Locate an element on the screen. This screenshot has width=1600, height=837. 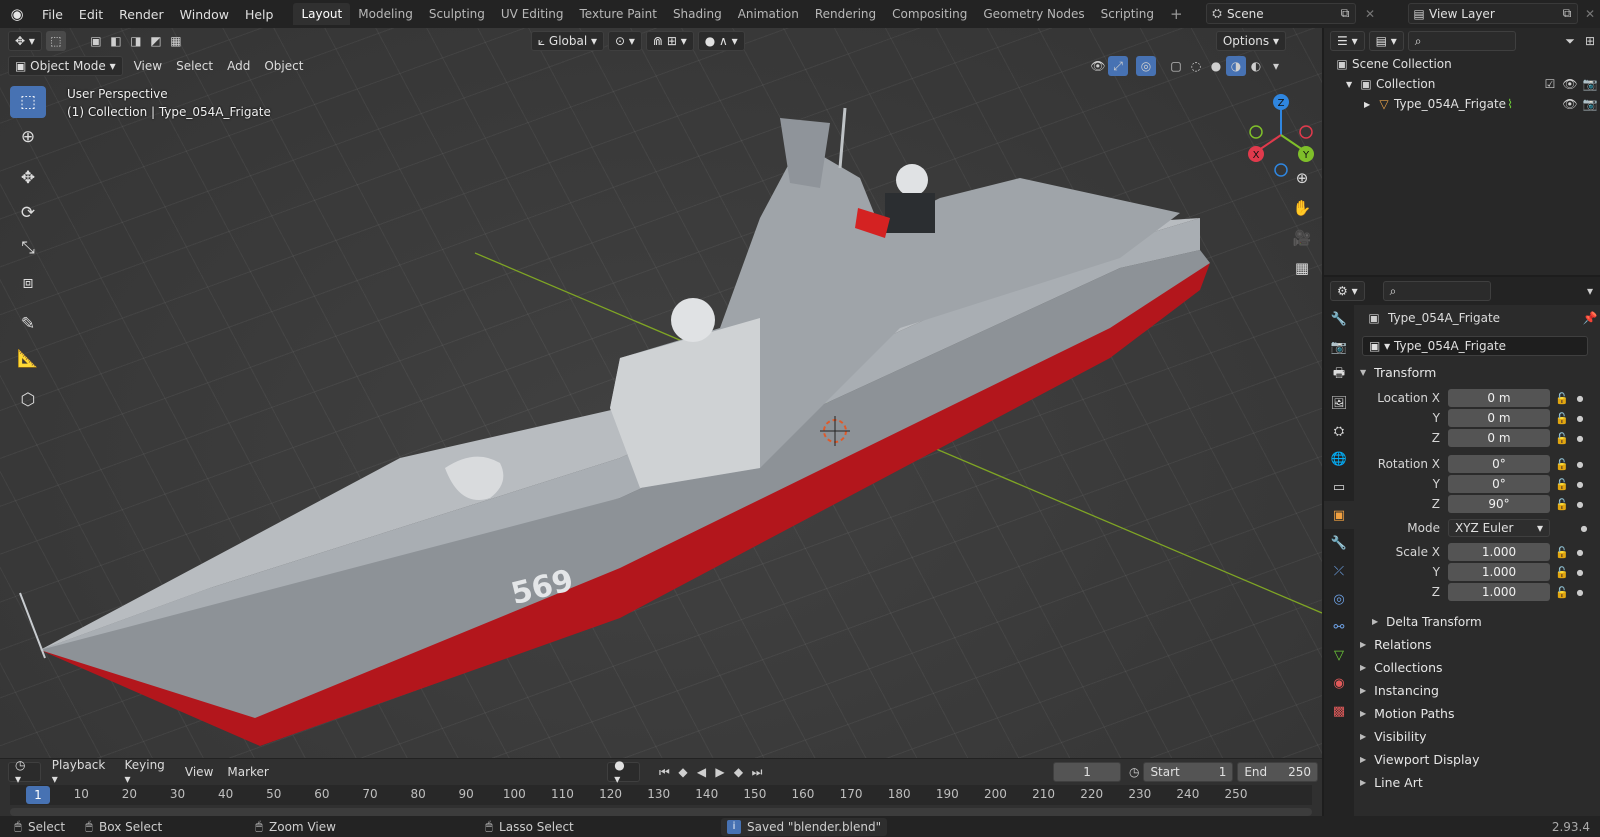
jump-start-icon: ⏮ is located at coordinates (664, 772).